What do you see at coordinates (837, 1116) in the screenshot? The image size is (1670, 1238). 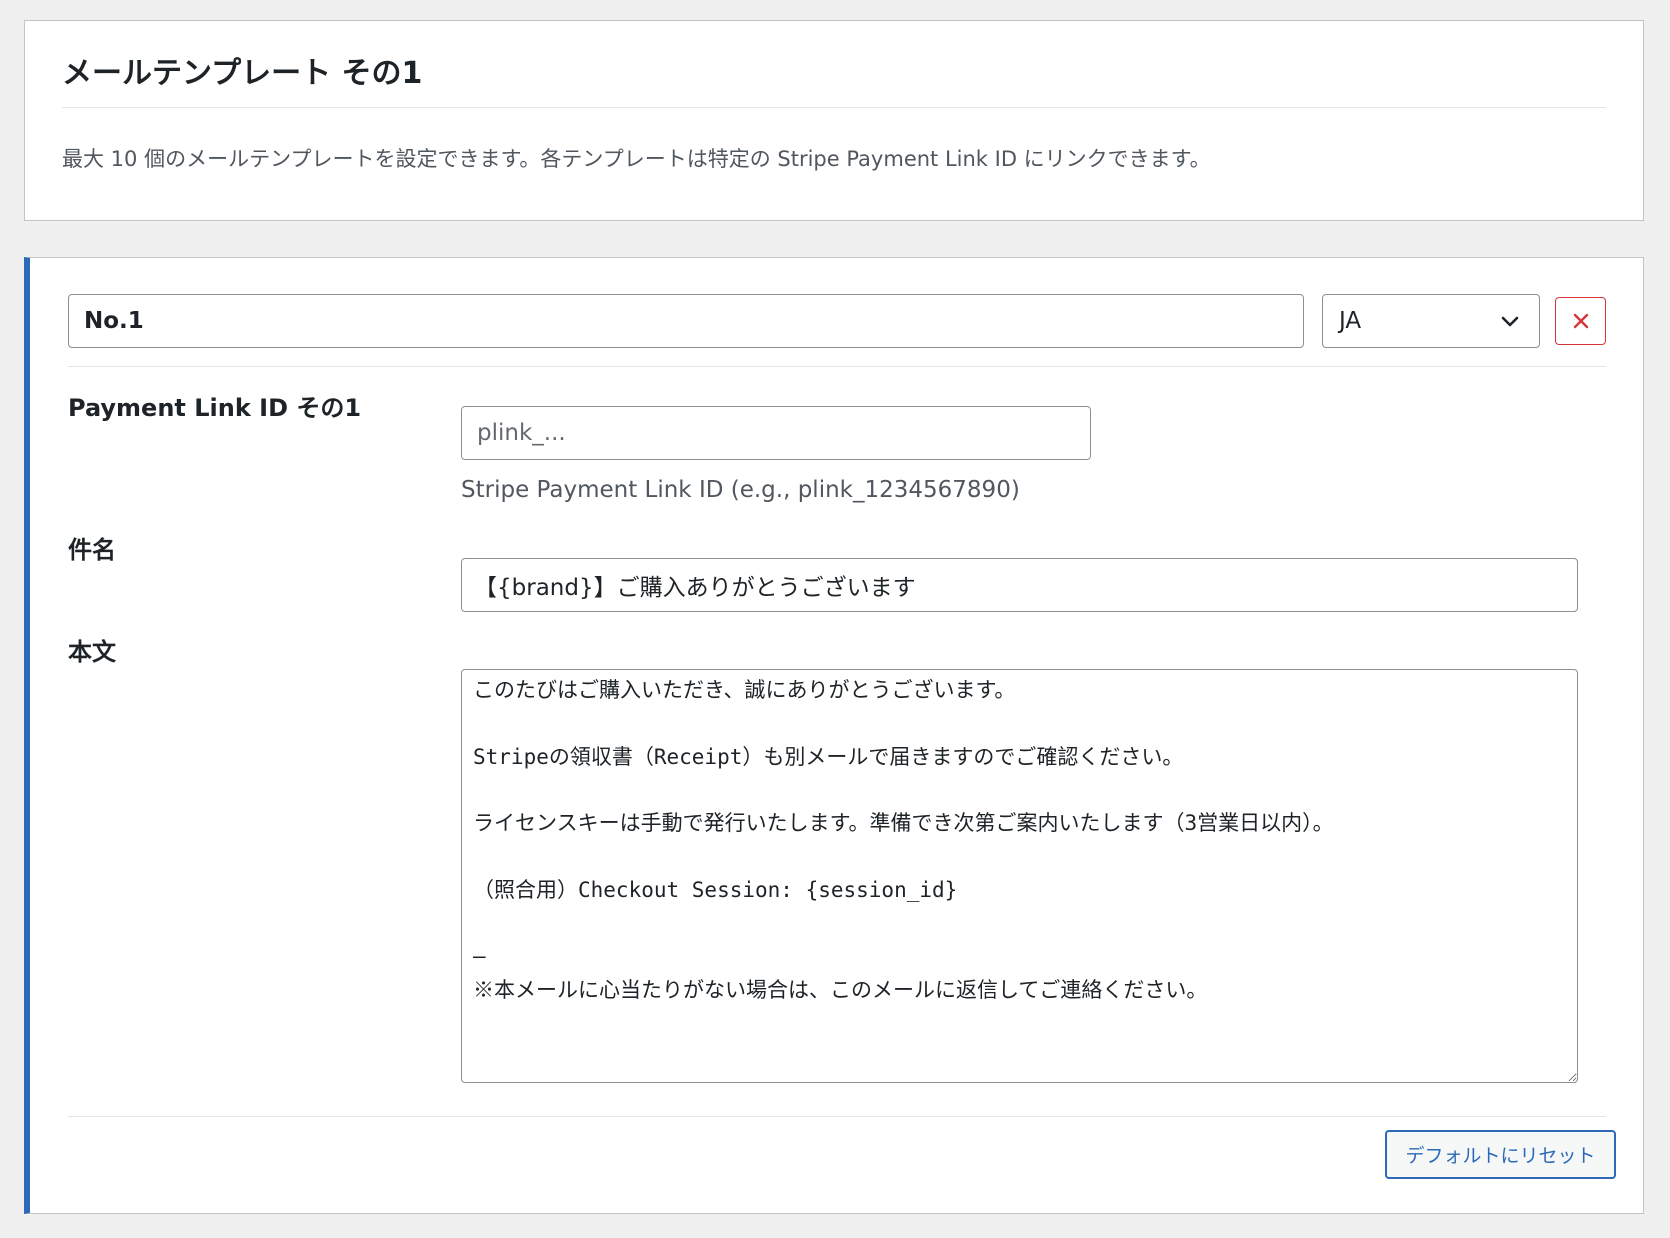 I see `footer-divider` at bounding box center [837, 1116].